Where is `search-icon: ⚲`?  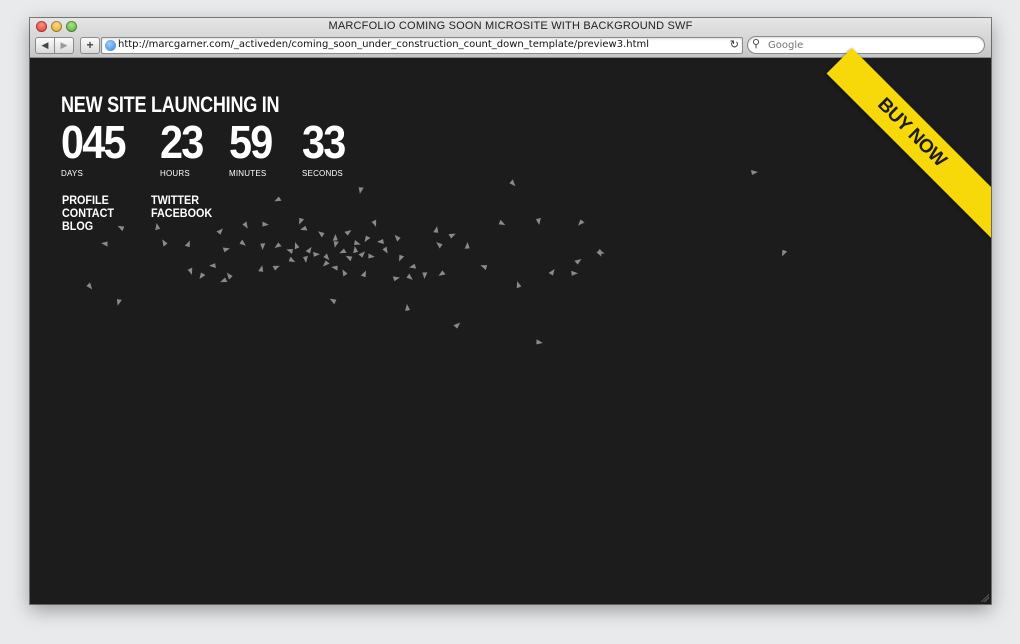
search-icon: ⚲ is located at coordinates (756, 43).